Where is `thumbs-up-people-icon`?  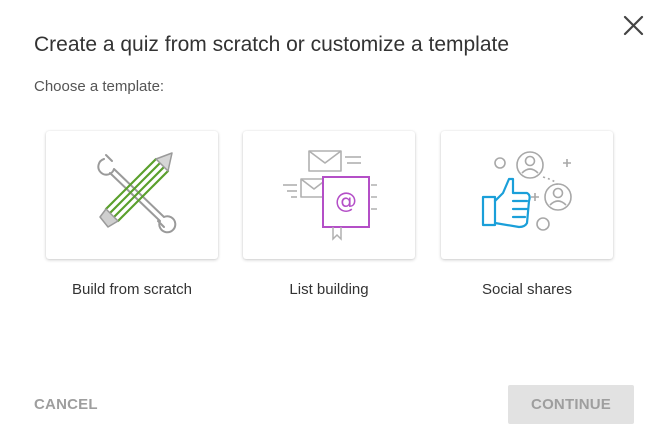 thumbs-up-people-icon is located at coordinates (526, 191).